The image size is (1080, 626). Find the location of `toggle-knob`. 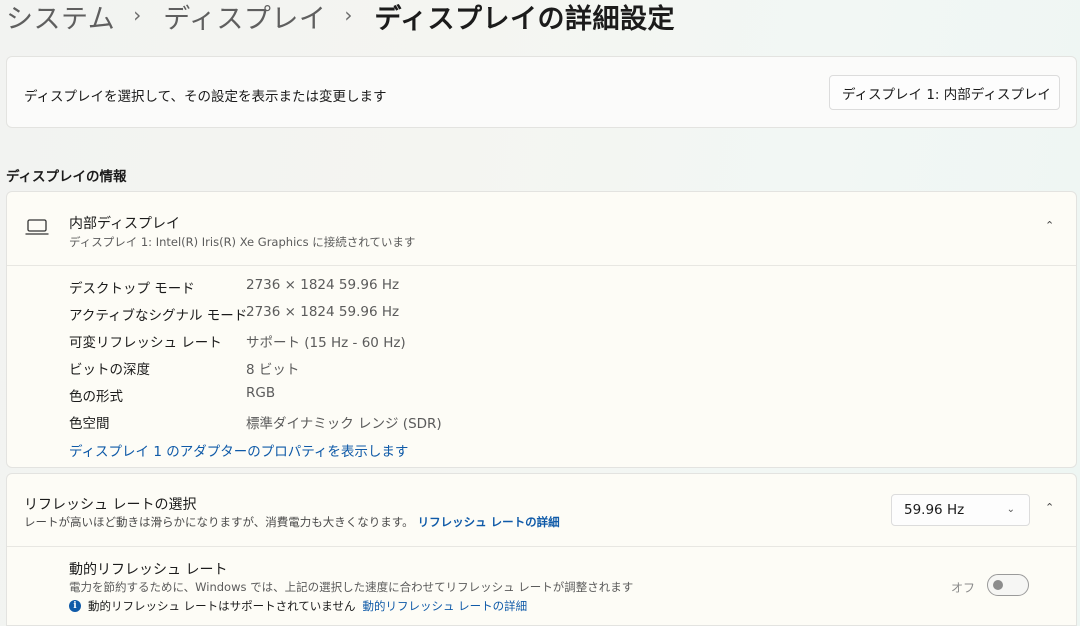

toggle-knob is located at coordinates (998, 585).